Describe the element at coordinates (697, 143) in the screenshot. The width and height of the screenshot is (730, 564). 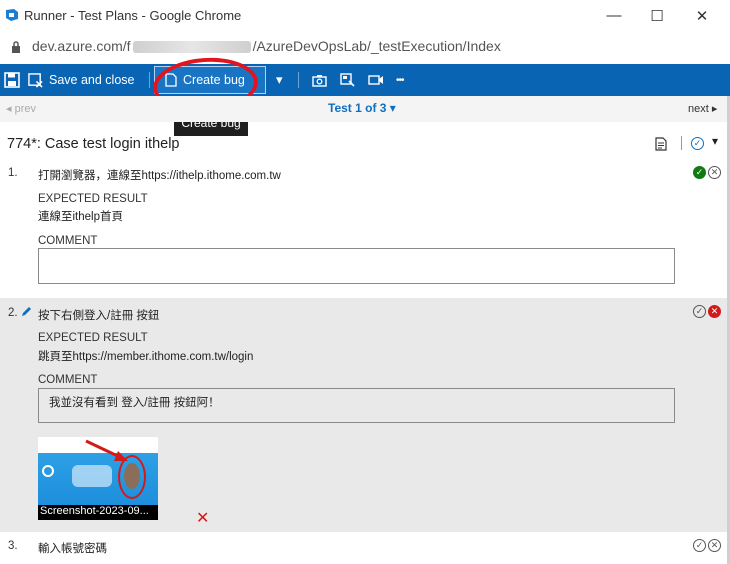
I see `pass-test-icon: ✓` at that location.